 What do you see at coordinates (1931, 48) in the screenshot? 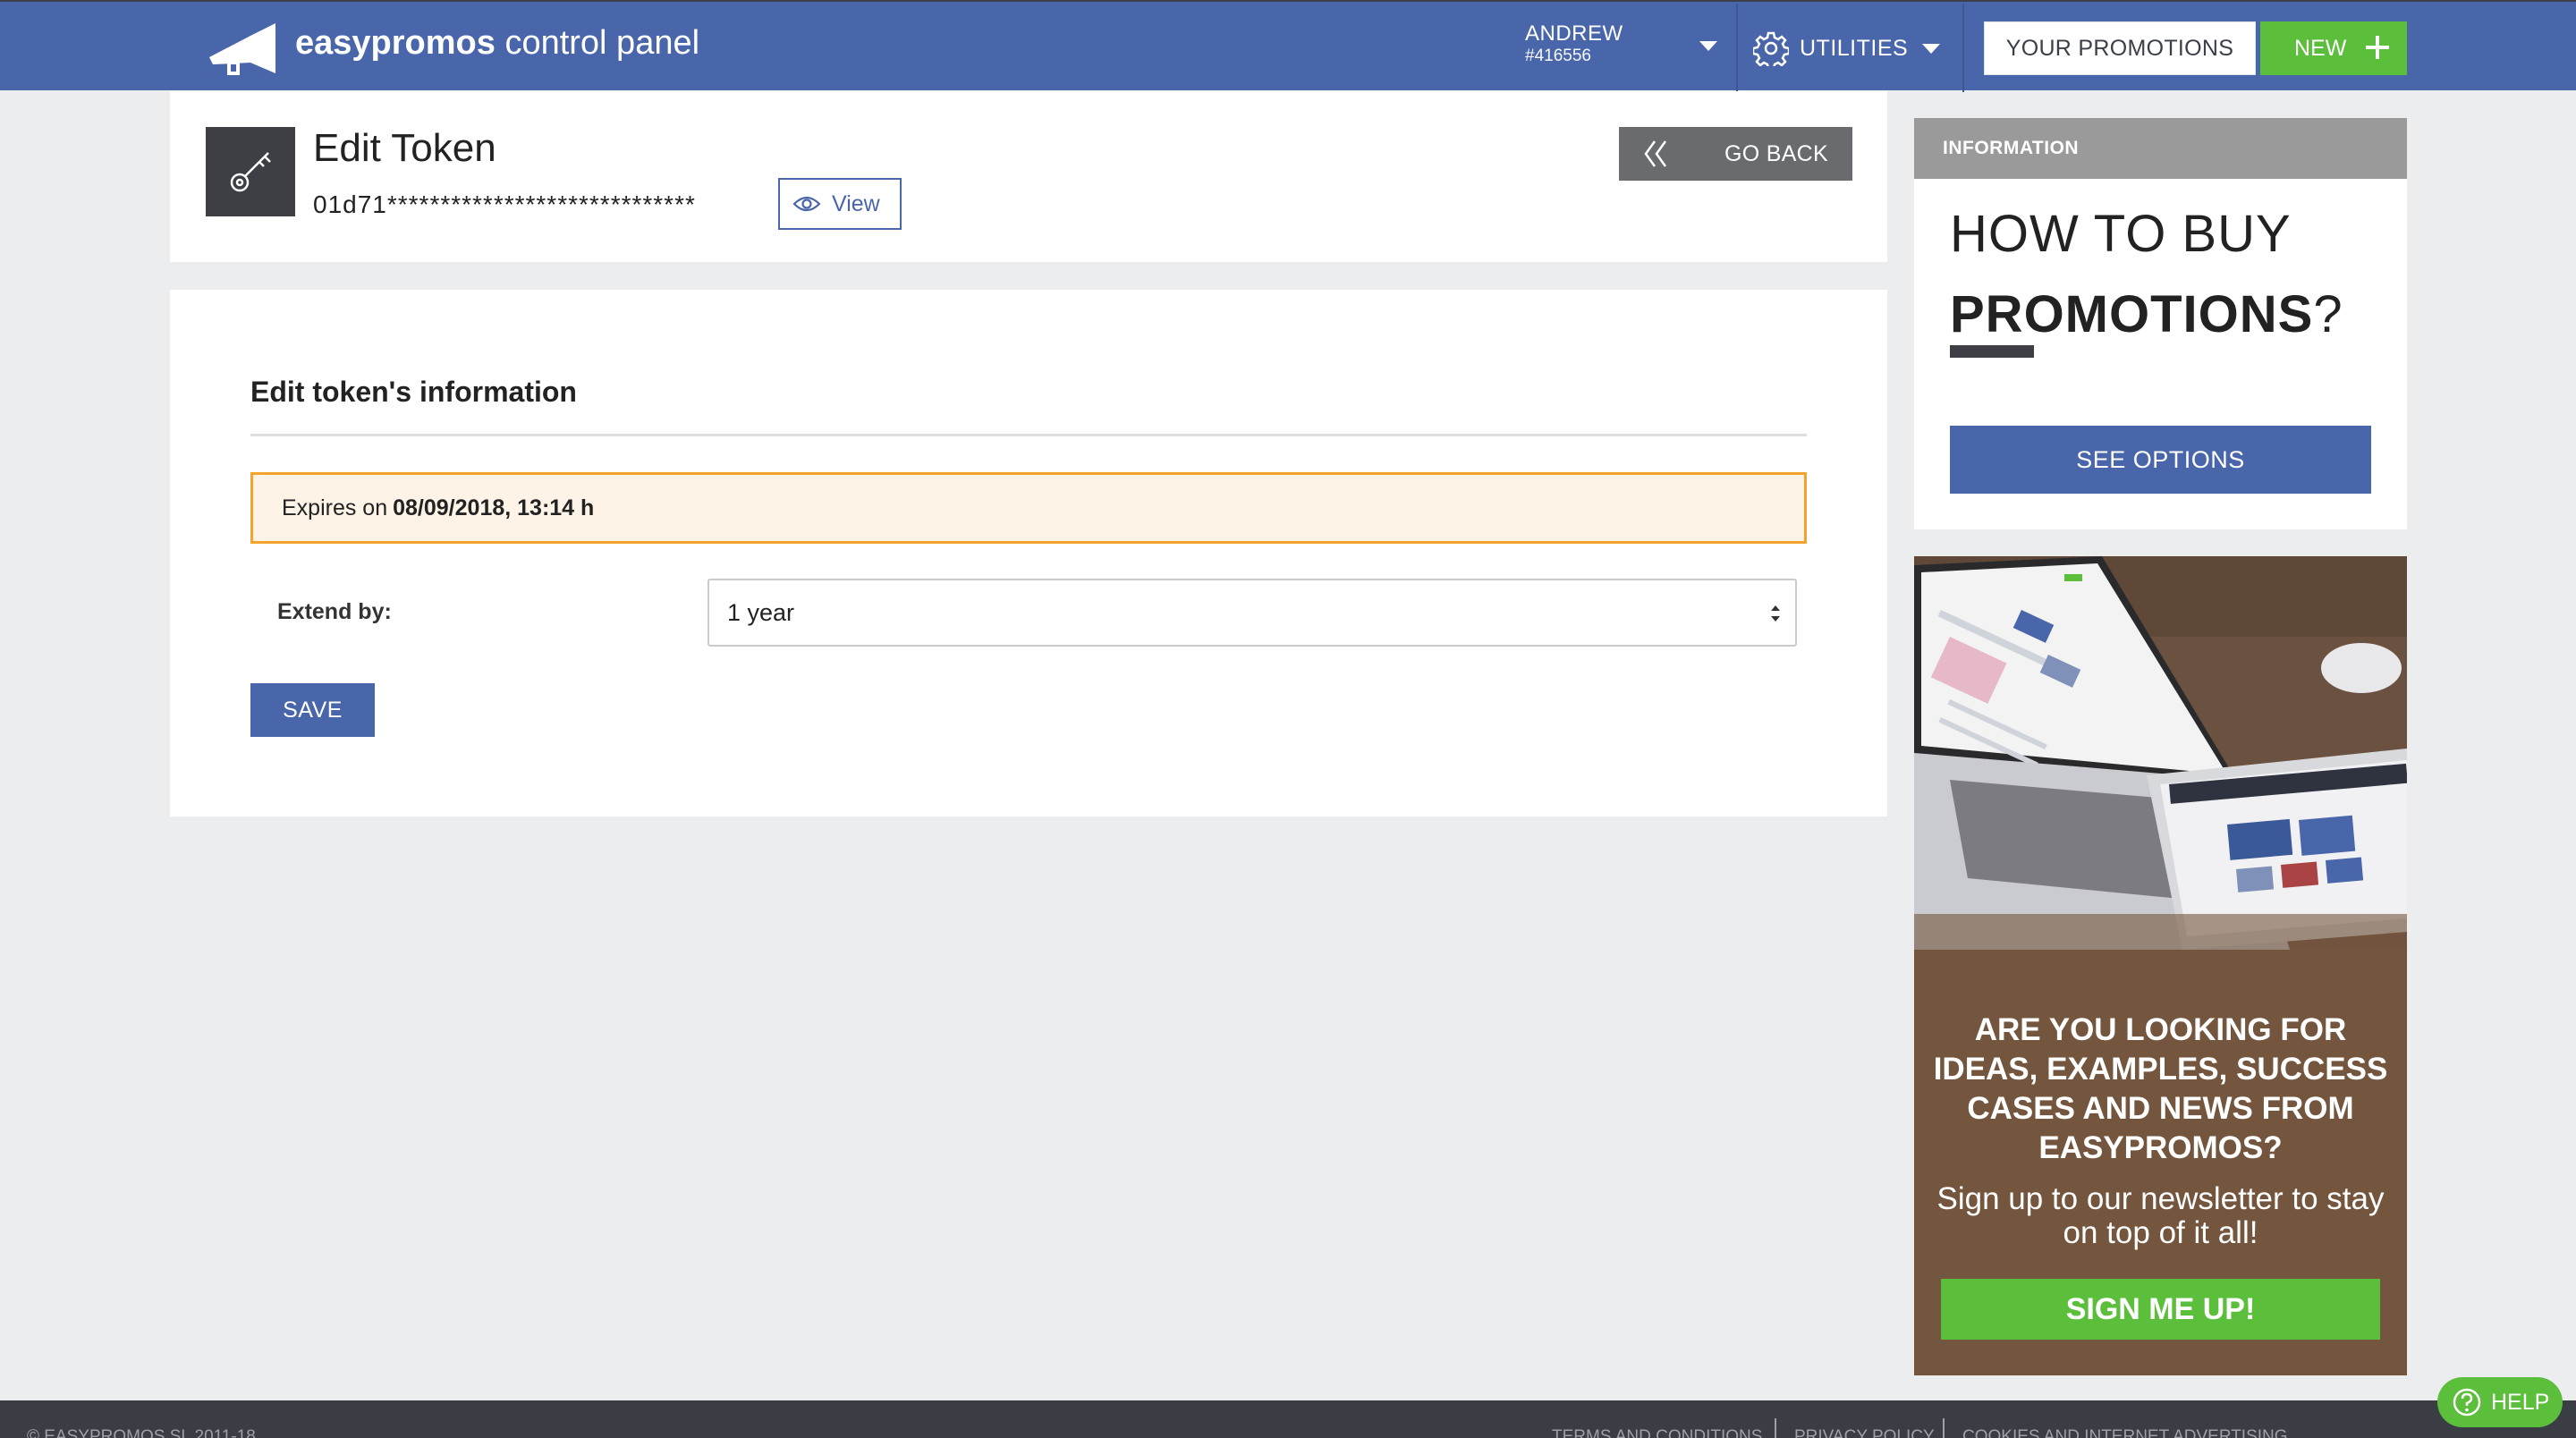
I see `utilities-caret-down-icon` at bounding box center [1931, 48].